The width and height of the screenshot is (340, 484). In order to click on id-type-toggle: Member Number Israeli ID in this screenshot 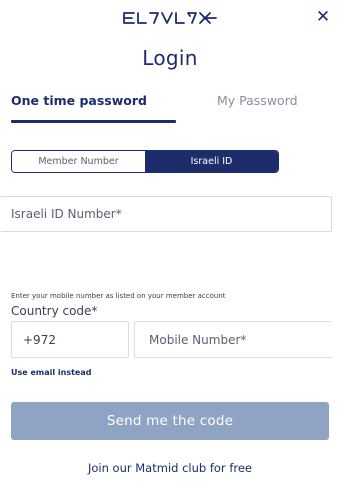, I will do `click(145, 161)`.